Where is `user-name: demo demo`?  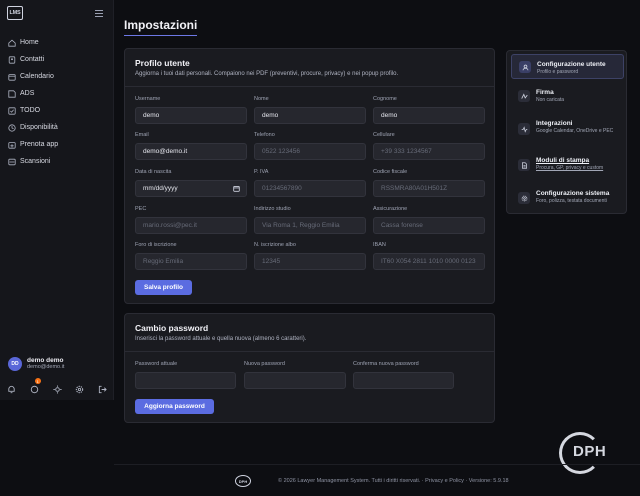
user-name: demo demo is located at coordinates (45, 360).